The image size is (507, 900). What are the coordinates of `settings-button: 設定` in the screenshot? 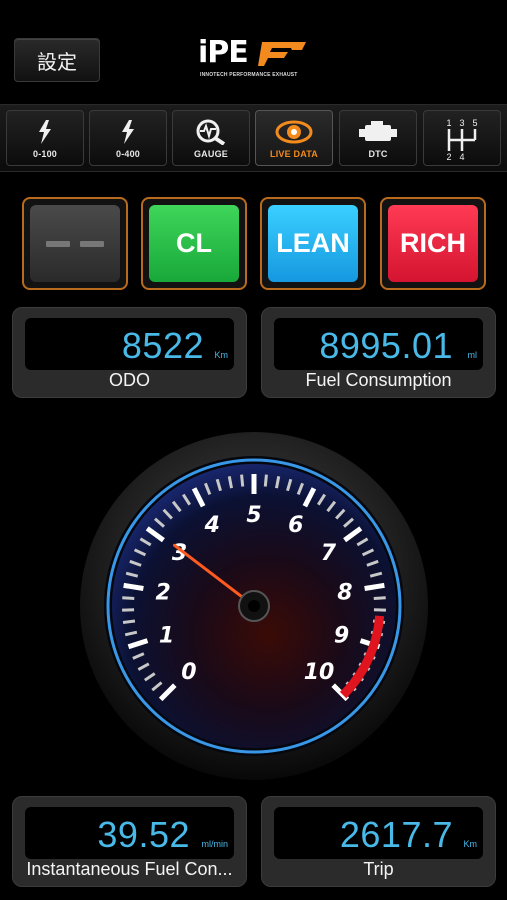 It's located at (57, 60).